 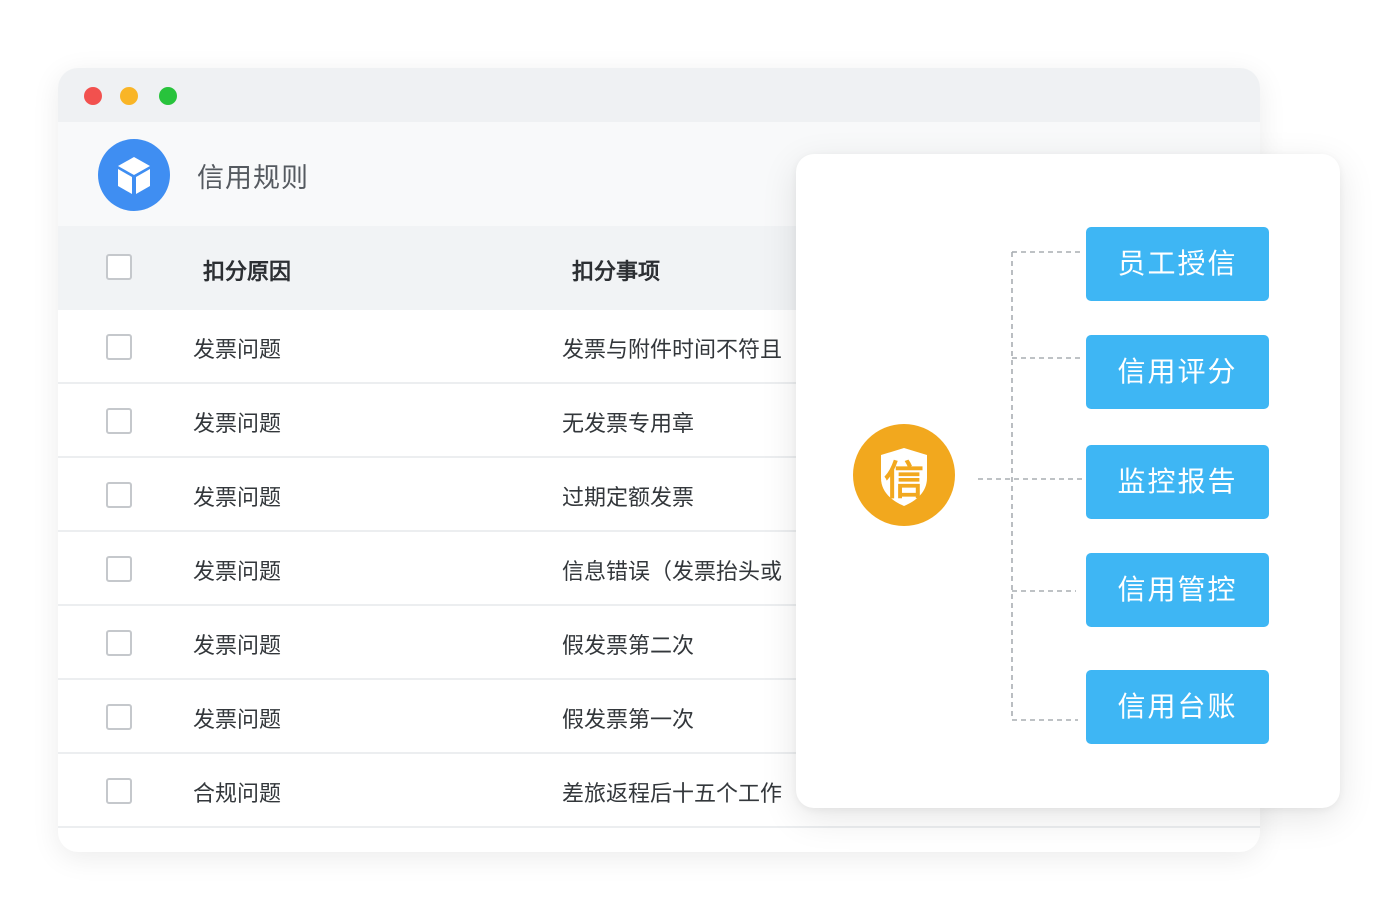 What do you see at coordinates (628, 498) in the screenshot?
I see `cell-item: 过期定额发票` at bounding box center [628, 498].